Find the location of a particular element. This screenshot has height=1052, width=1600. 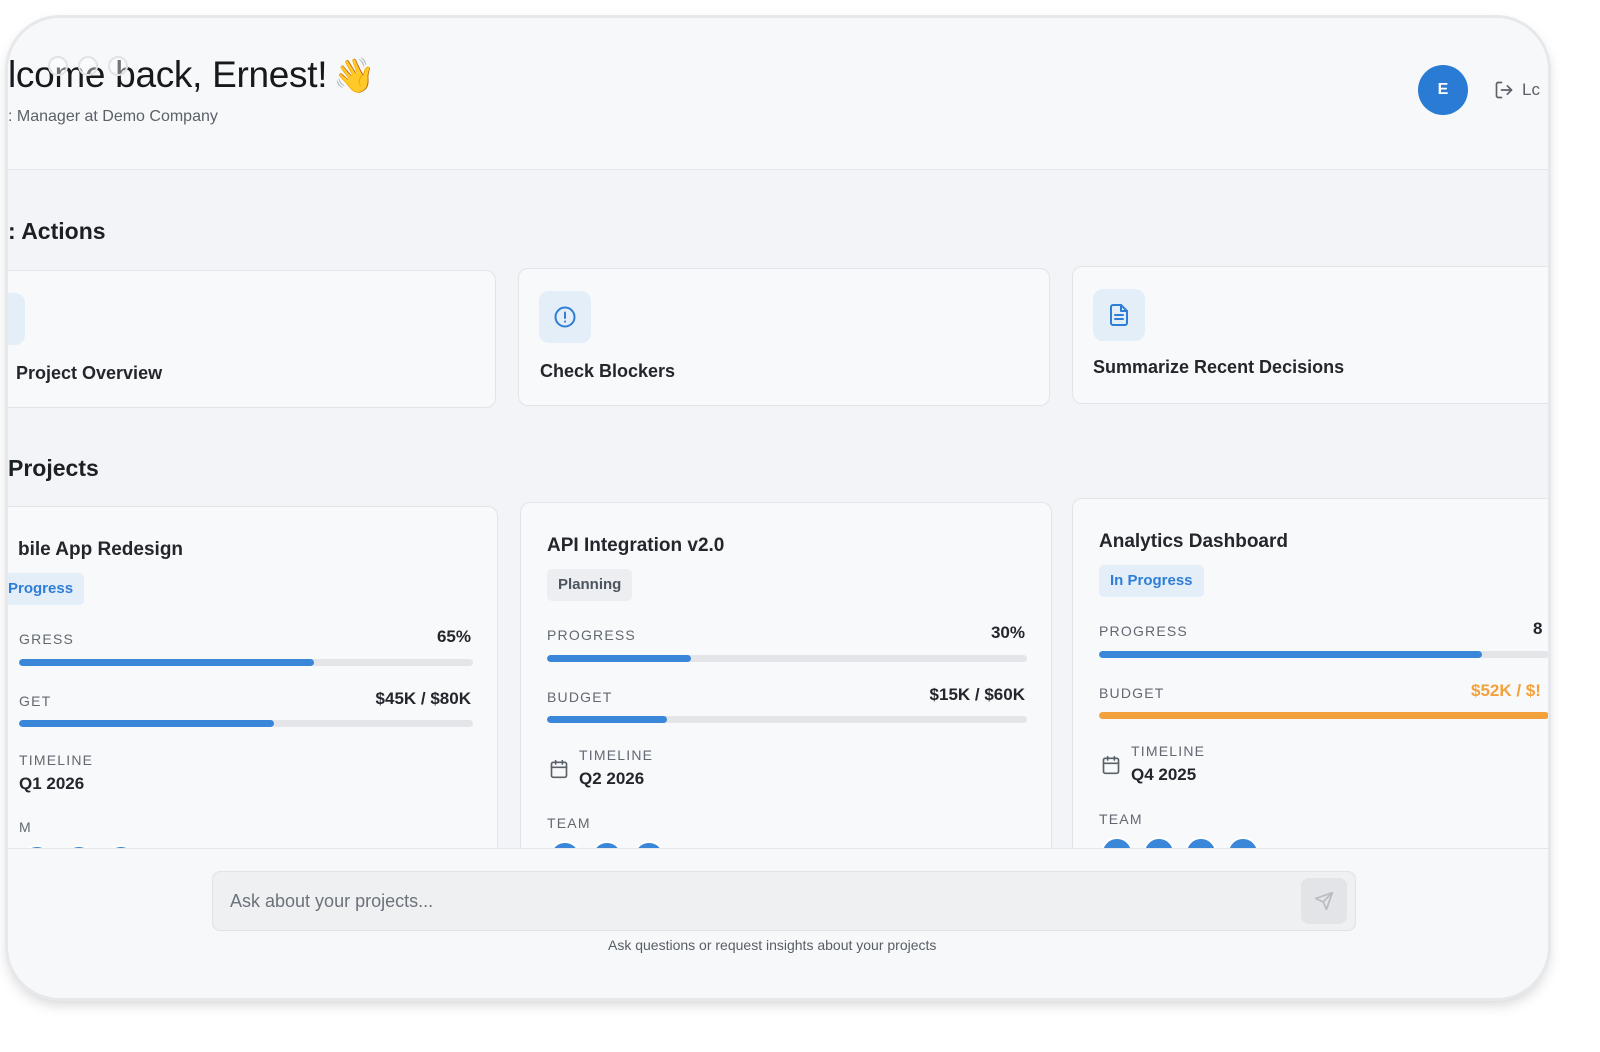

close-window-button is located at coordinates (58, 66).